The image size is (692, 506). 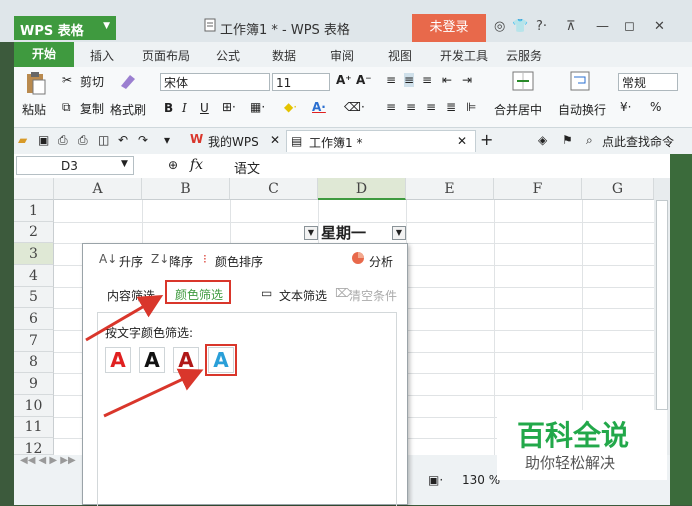 I want to click on watermark-title: 百科全说, so click(x=573, y=435).